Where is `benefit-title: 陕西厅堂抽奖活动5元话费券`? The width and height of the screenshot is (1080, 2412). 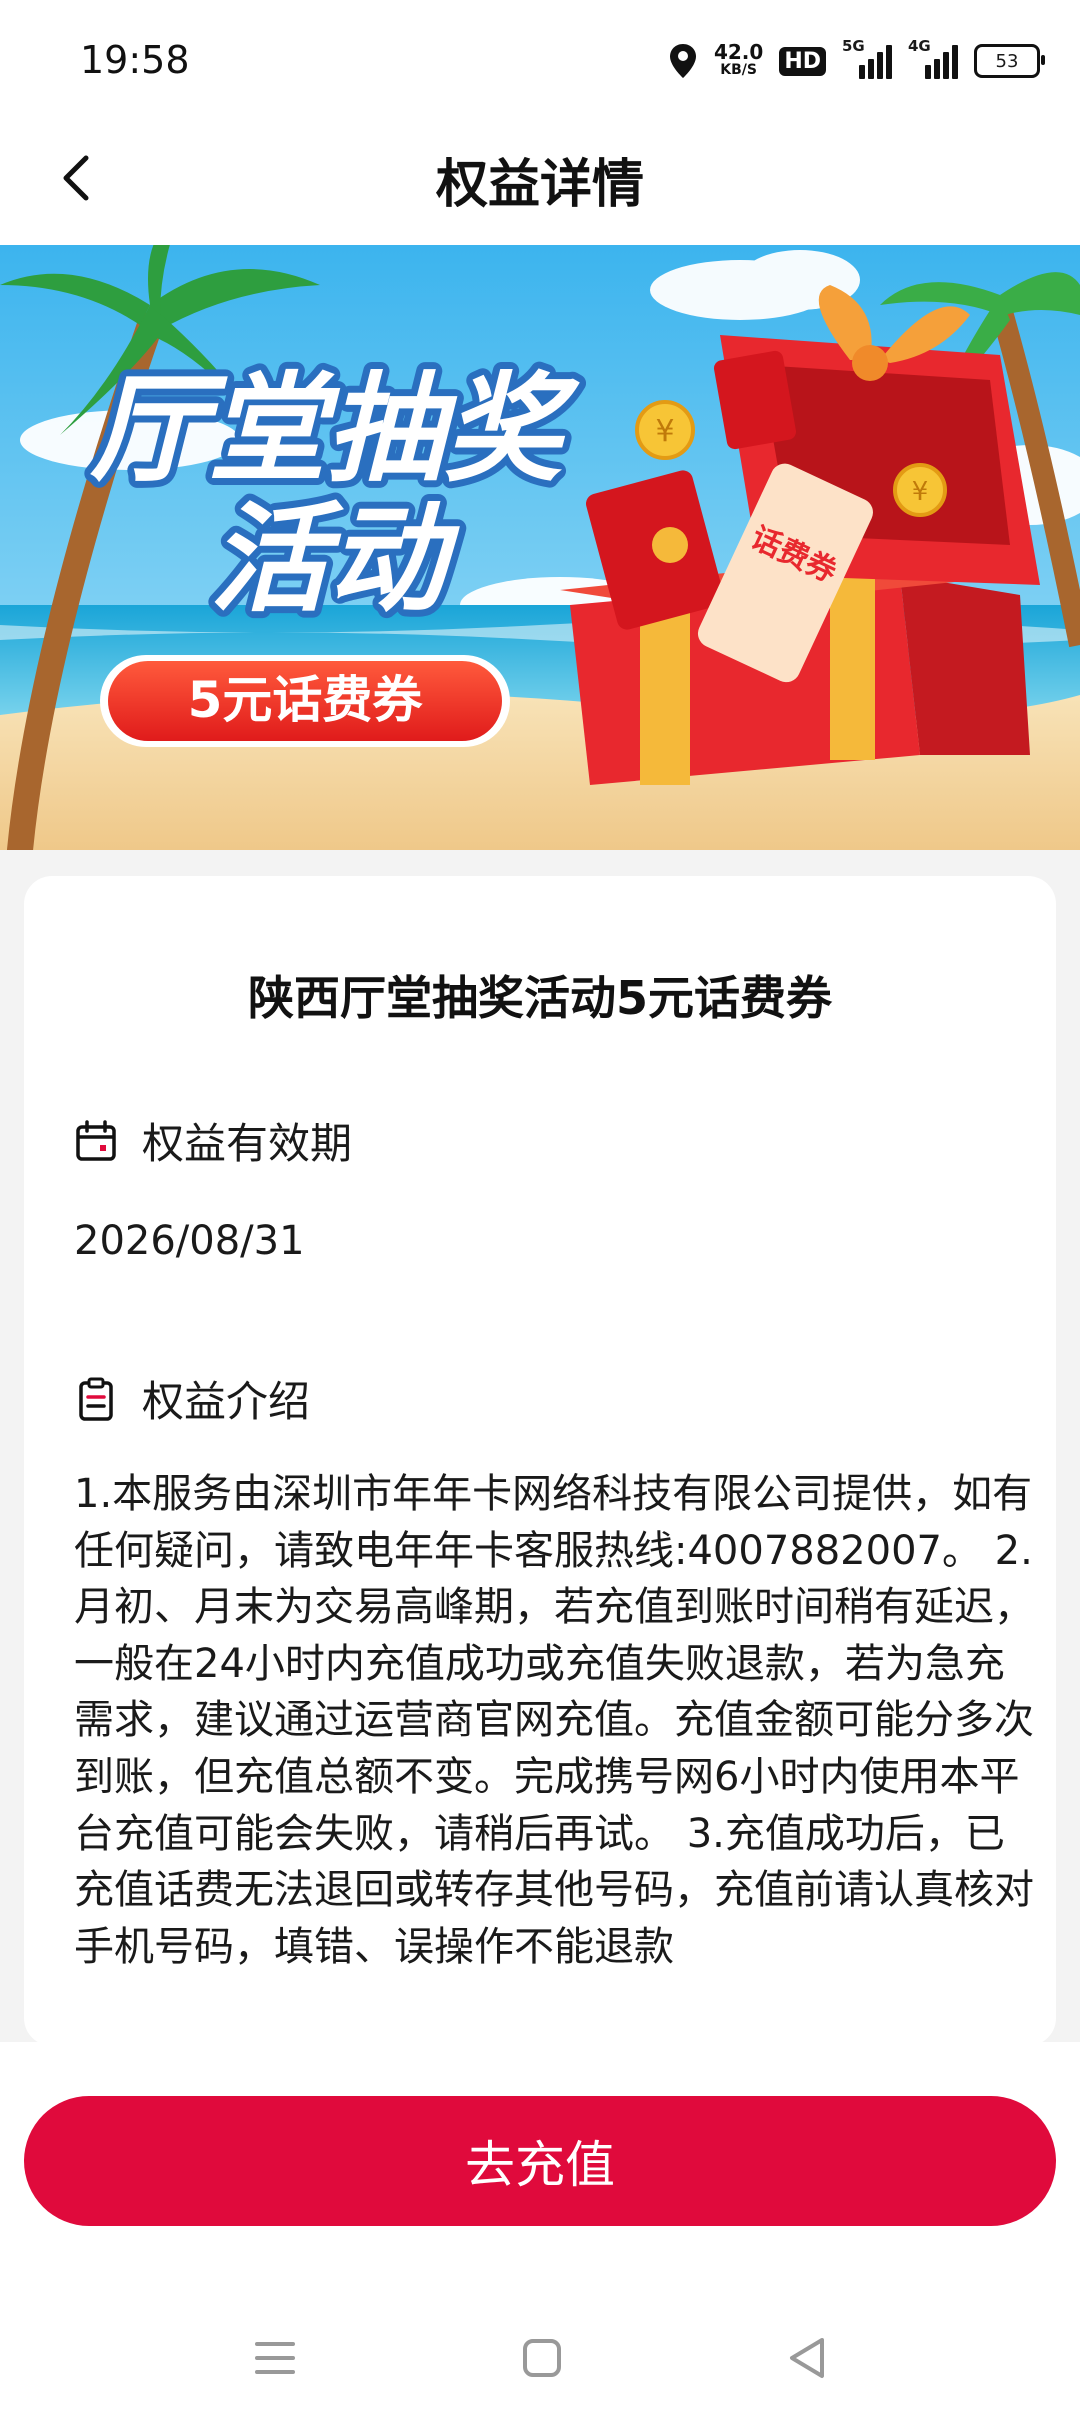 benefit-title: 陕西厅堂抽奖活动5元话费券 is located at coordinates (539, 998).